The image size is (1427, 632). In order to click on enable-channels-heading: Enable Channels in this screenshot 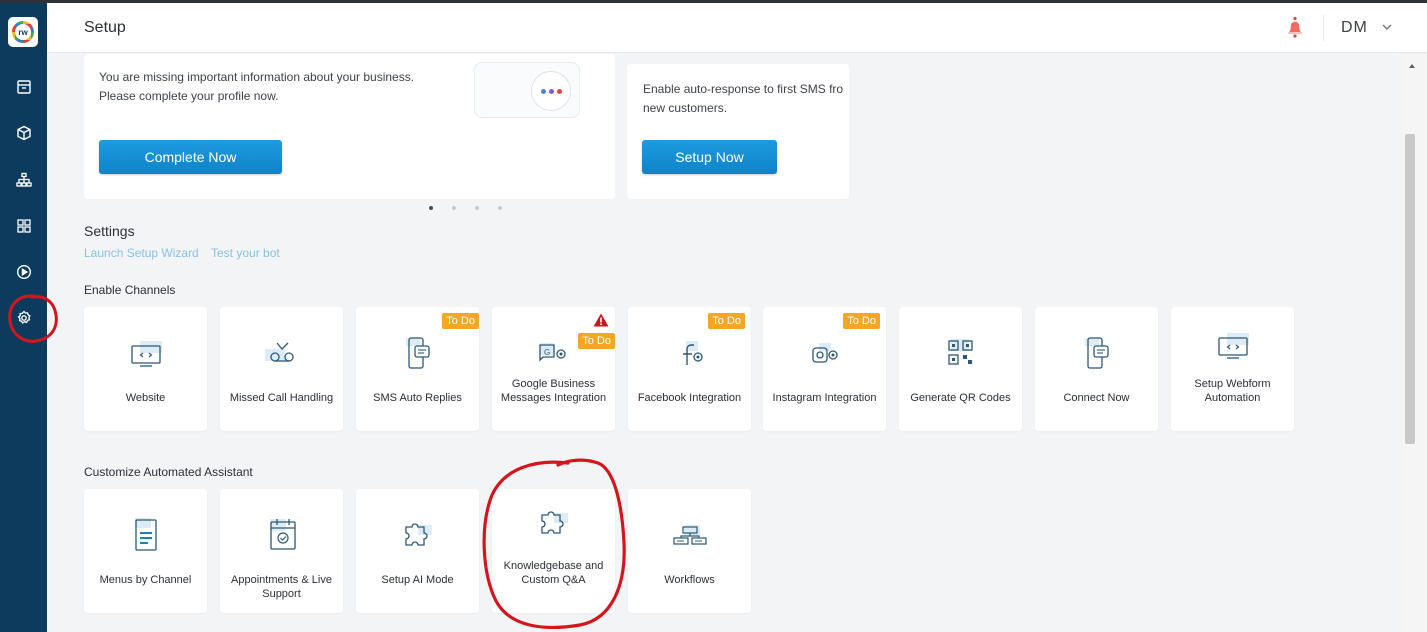, I will do `click(130, 290)`.